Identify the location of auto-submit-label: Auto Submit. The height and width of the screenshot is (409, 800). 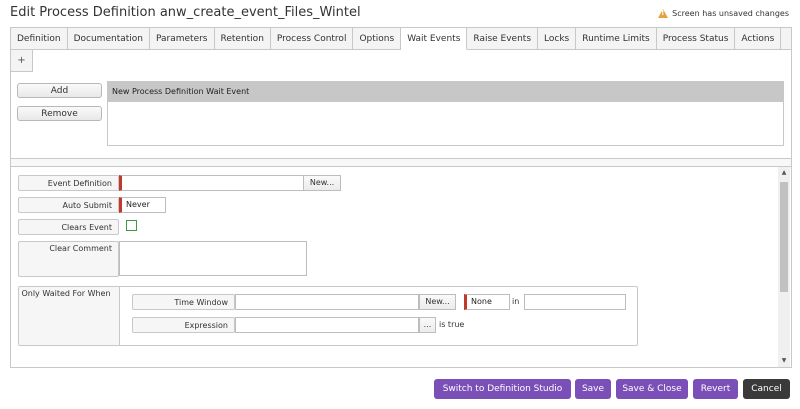
(68, 205).